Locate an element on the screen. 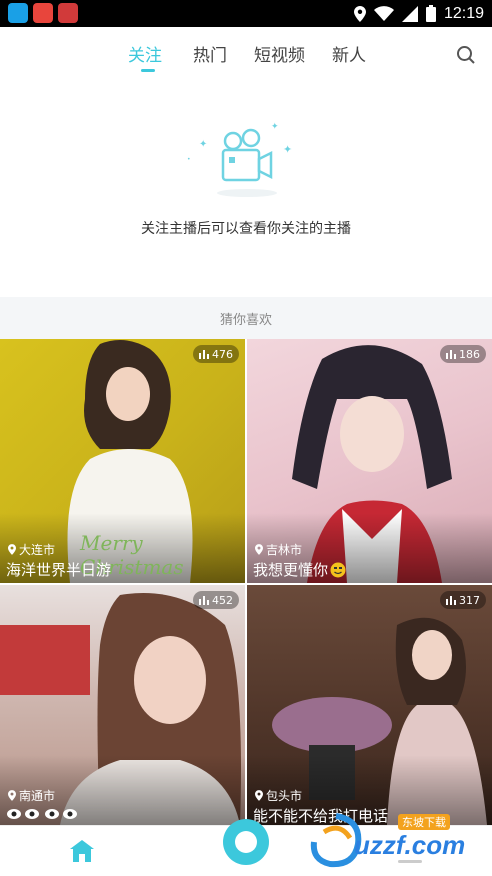 The image size is (492, 876). home-icon is located at coordinates (82, 851).